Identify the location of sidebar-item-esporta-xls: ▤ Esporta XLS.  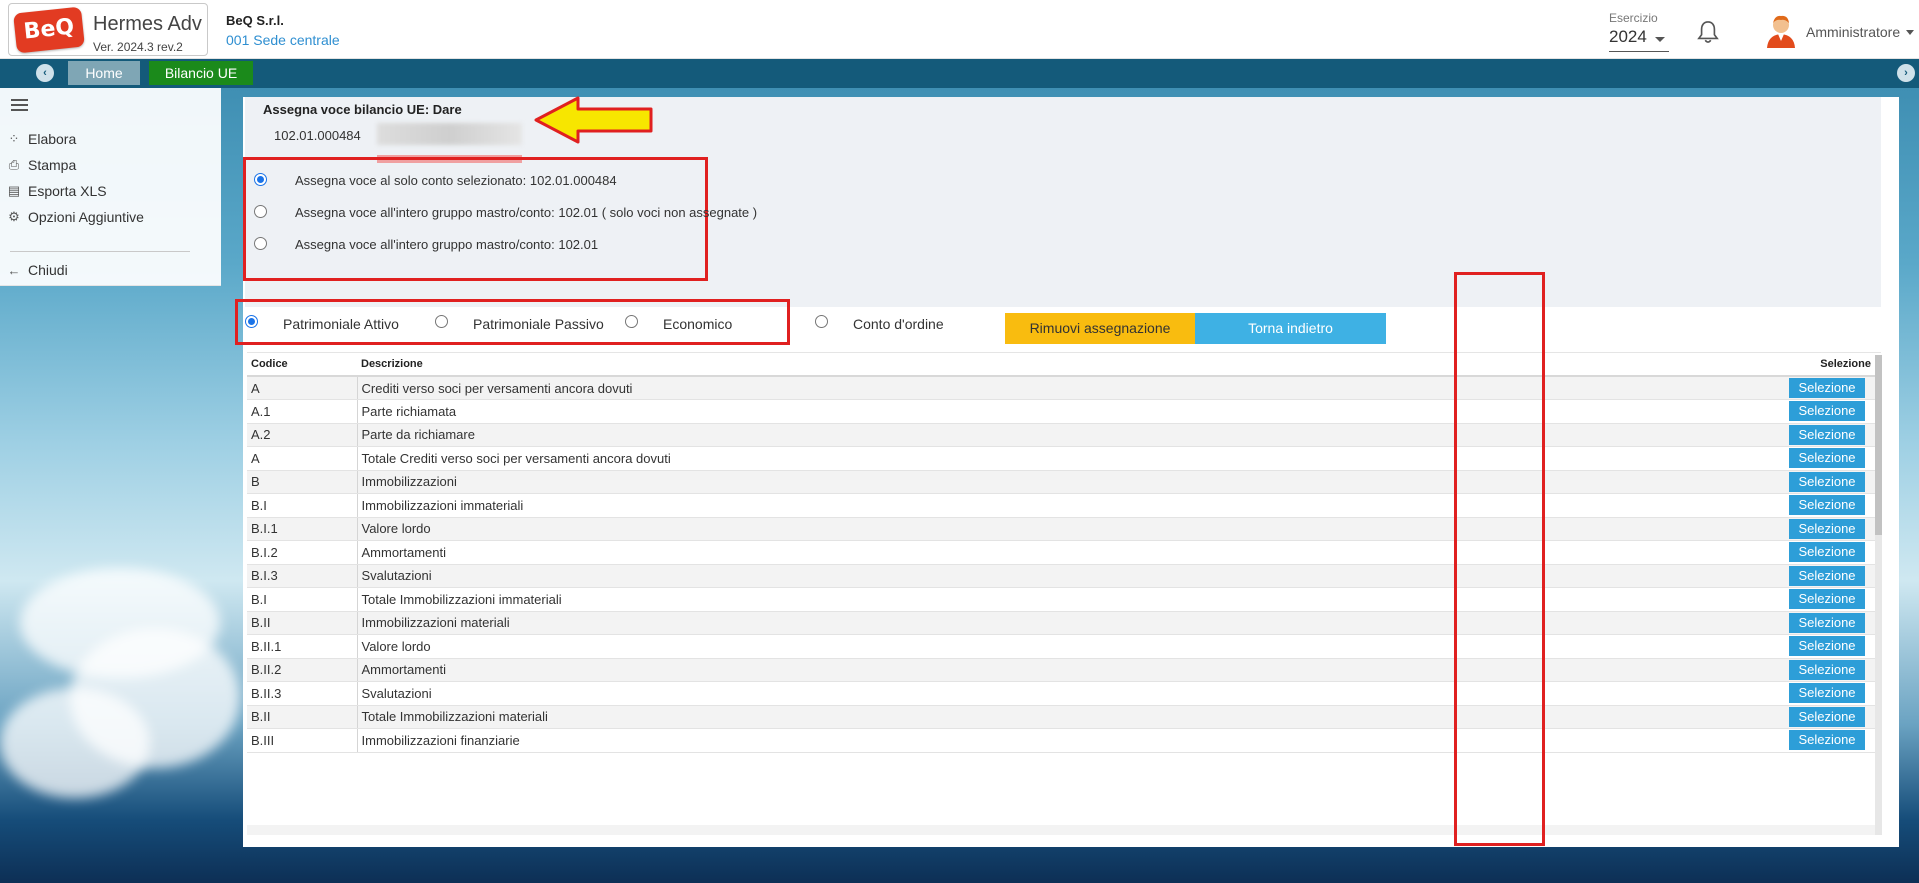
(56, 191).